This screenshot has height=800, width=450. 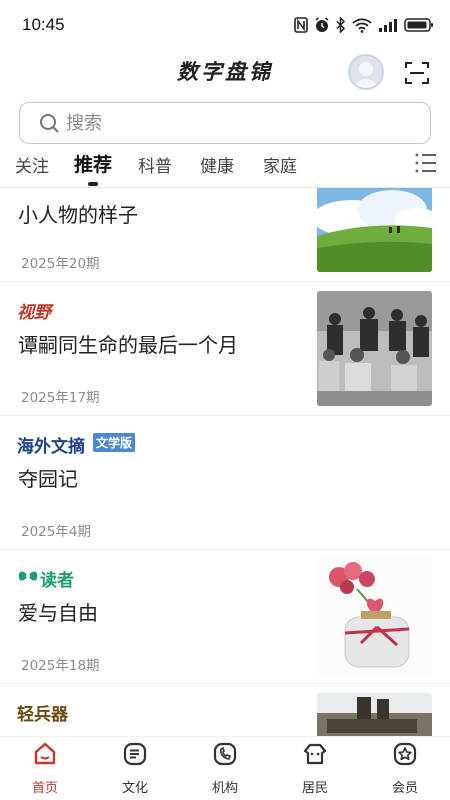 I want to click on category-tabs: 关注 推荐 科普 健康 家庭, so click(x=225, y=168).